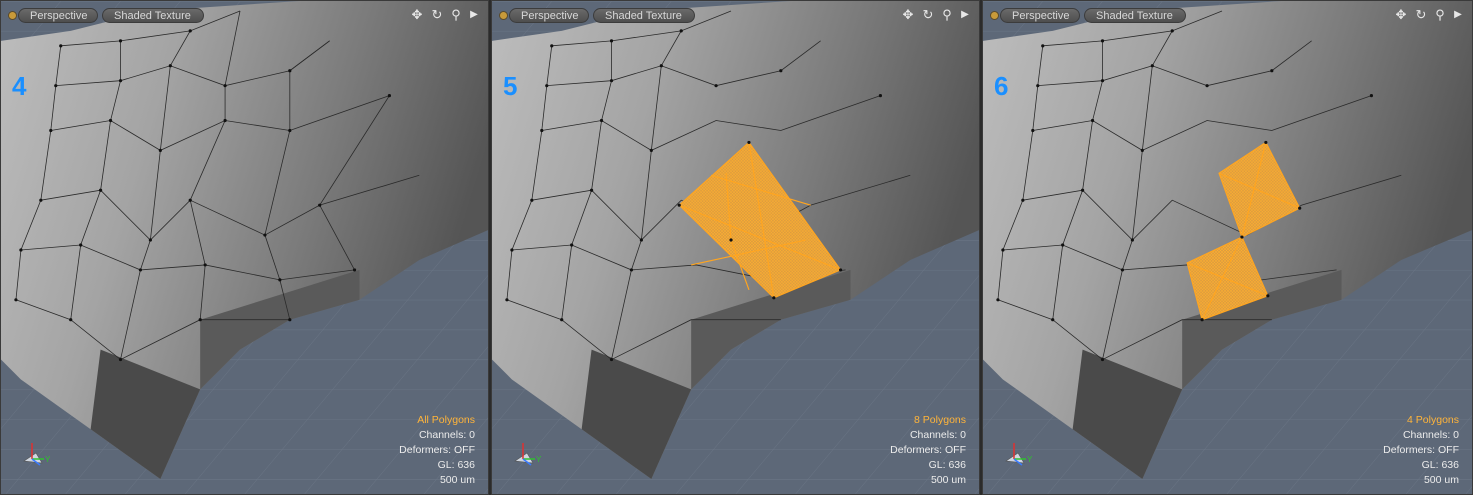 The image size is (1473, 495). I want to click on selection-count: All Polygons, so click(446, 420).